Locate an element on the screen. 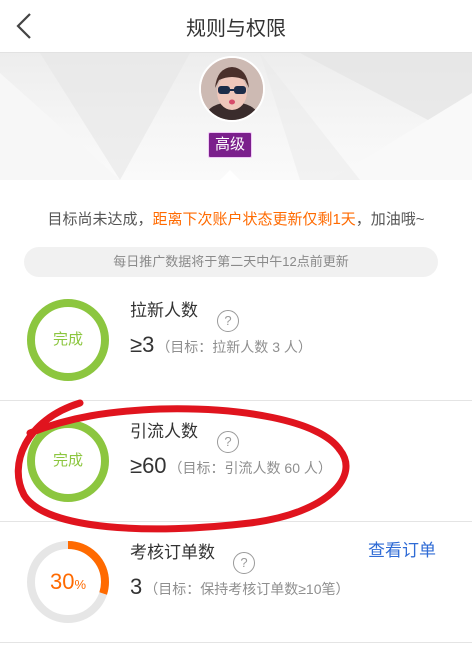 Image resolution: width=472 pixels, height=646 pixels. avatar-photo is located at coordinates (232, 89).